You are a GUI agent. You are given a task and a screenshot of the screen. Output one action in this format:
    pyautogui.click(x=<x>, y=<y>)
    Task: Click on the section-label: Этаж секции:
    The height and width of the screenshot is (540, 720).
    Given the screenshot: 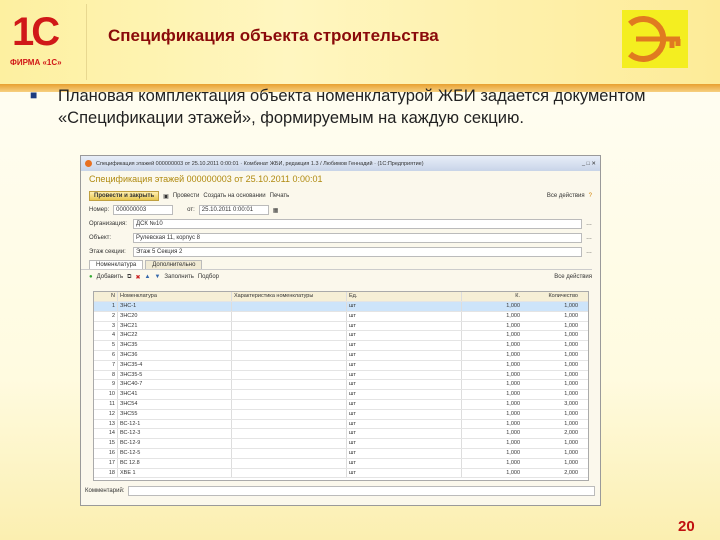 What is the action you would take?
    pyautogui.click(x=107, y=252)
    